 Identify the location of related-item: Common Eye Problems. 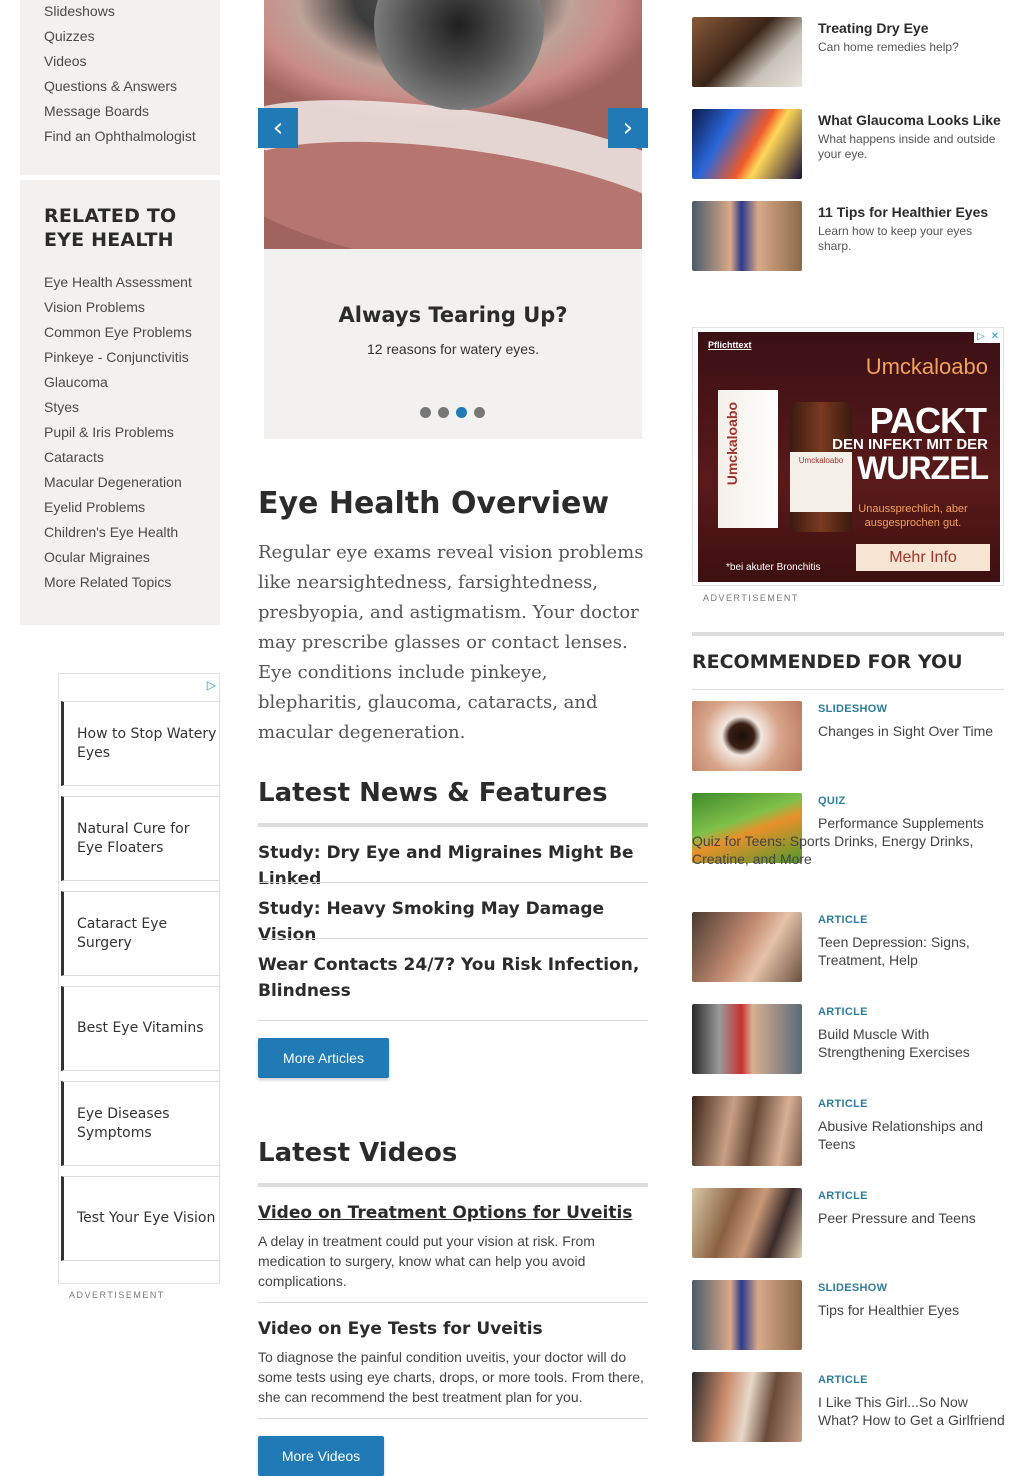
(132, 334).